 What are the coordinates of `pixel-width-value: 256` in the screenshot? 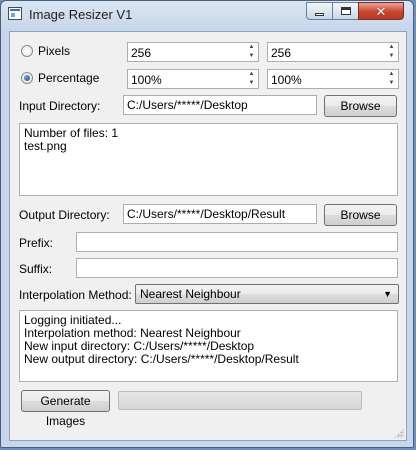 It's located at (141, 53).